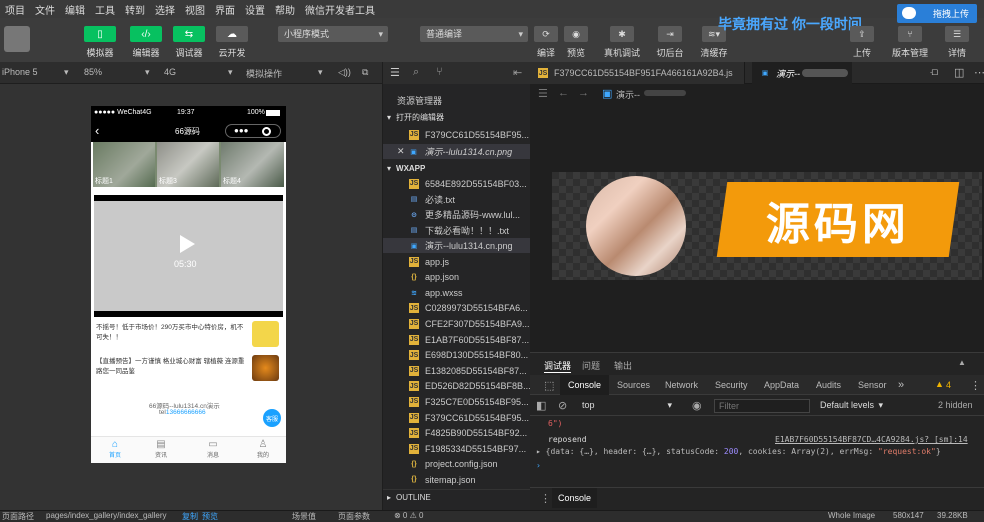 The height and width of the screenshot is (522, 984). I want to click on real-debug-button: ✱, so click(622, 34).